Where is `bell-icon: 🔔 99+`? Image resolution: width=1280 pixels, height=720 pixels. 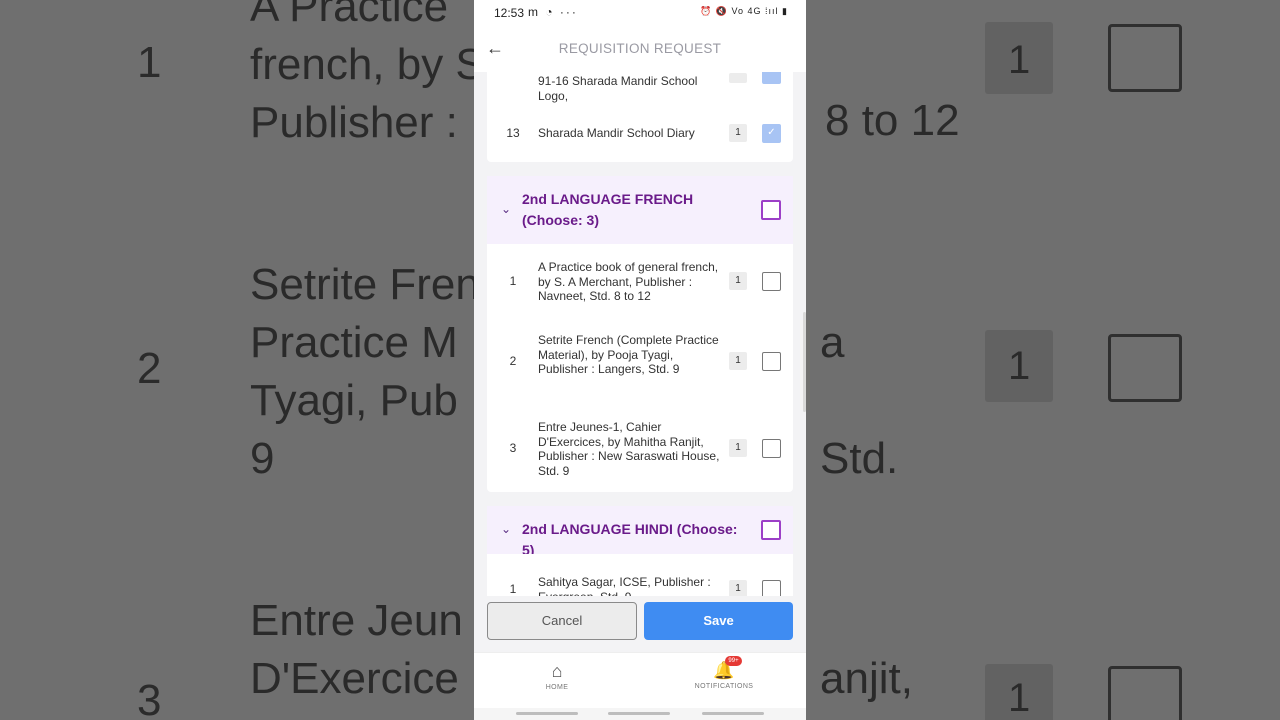
bell-icon: 🔔 99+ is located at coordinates (727, 668).